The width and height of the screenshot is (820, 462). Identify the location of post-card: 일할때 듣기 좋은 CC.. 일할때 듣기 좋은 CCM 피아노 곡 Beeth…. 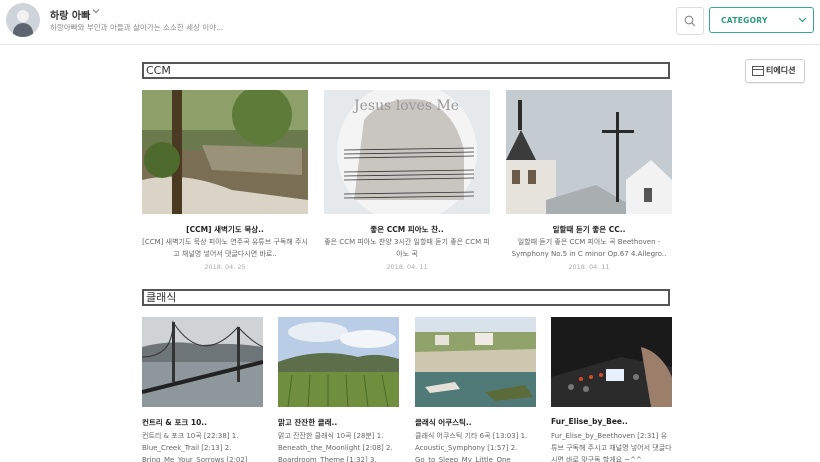
(589, 180).